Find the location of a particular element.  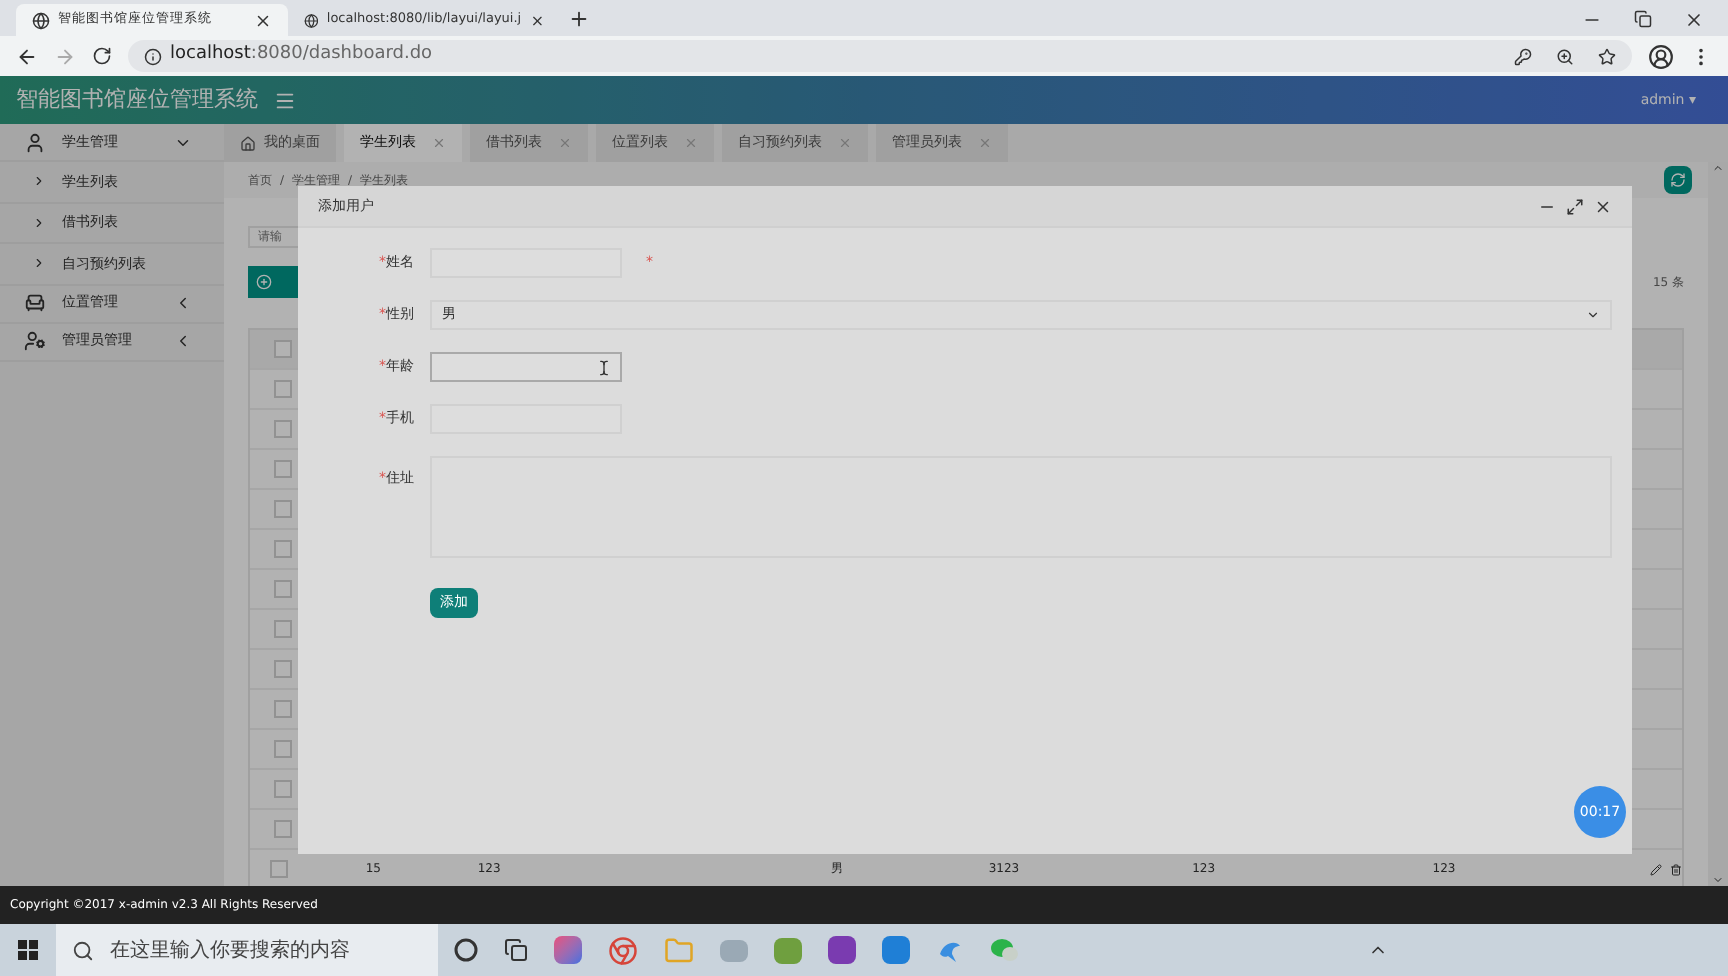

user-icon is located at coordinates (35, 142).